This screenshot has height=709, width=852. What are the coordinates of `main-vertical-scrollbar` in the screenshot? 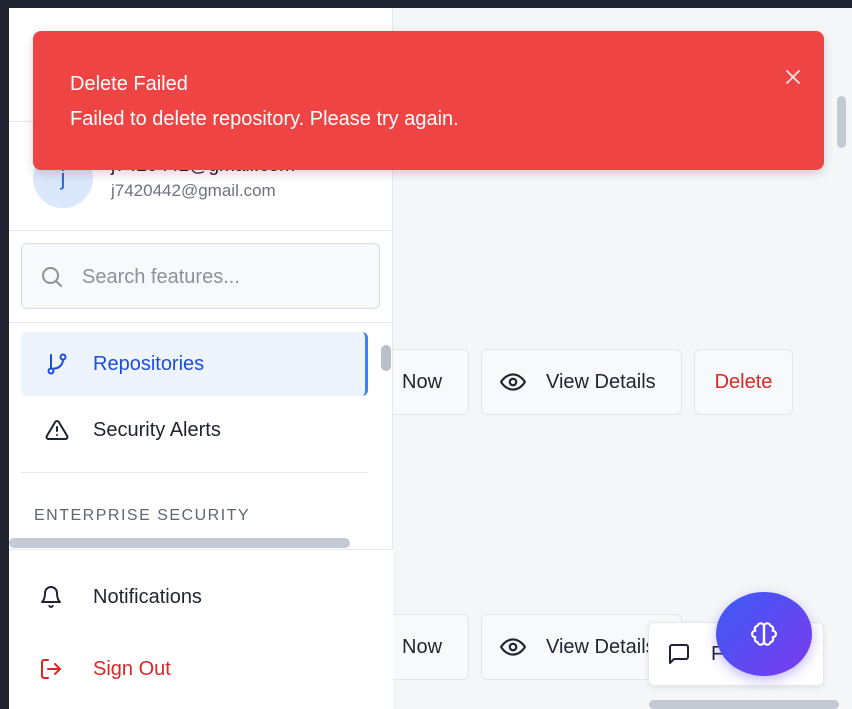 It's located at (841, 122).